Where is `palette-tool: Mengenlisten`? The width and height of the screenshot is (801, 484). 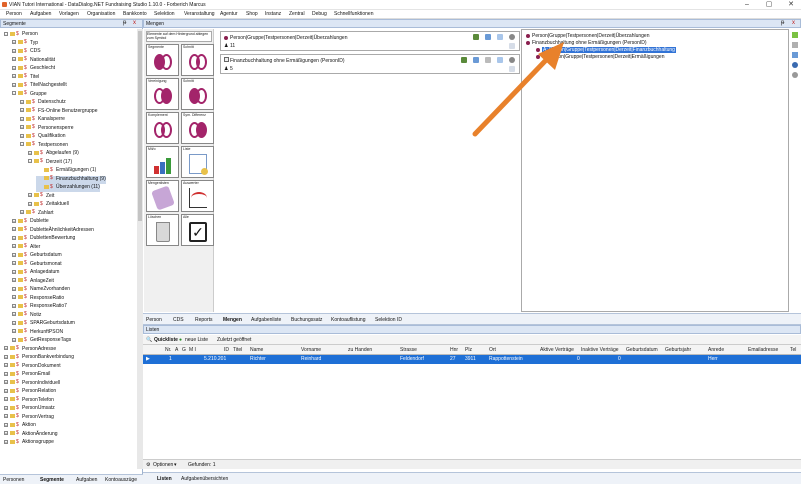 palette-tool: Mengenlisten is located at coordinates (162, 196).